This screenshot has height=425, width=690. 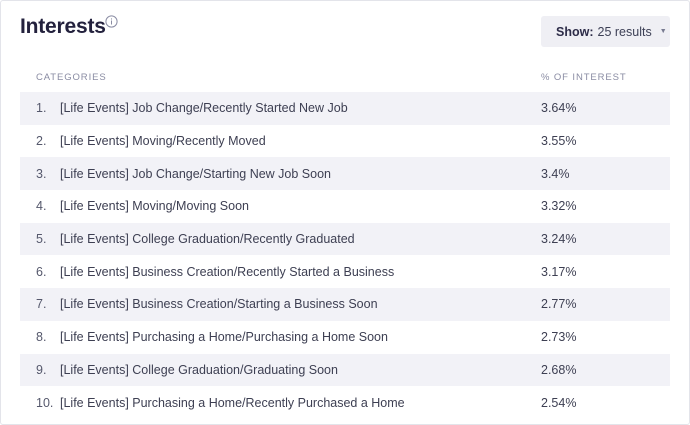 What do you see at coordinates (559, 239) in the screenshot?
I see `row-percent: 3.24%` at bounding box center [559, 239].